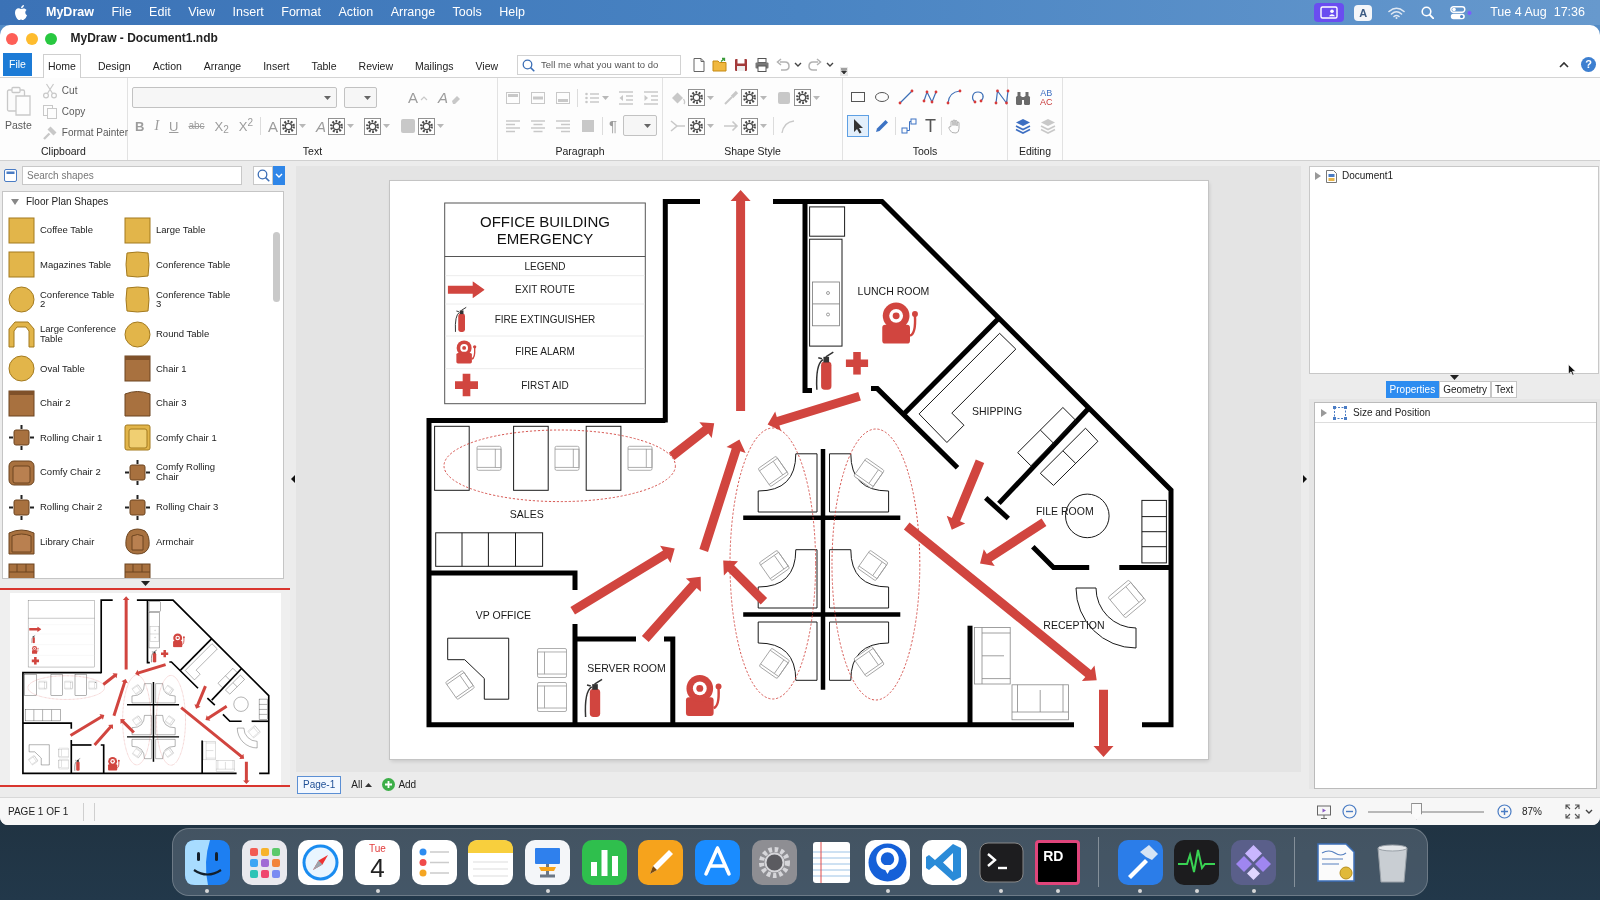  I want to click on letter-tile-button: RD, so click(1058, 862).